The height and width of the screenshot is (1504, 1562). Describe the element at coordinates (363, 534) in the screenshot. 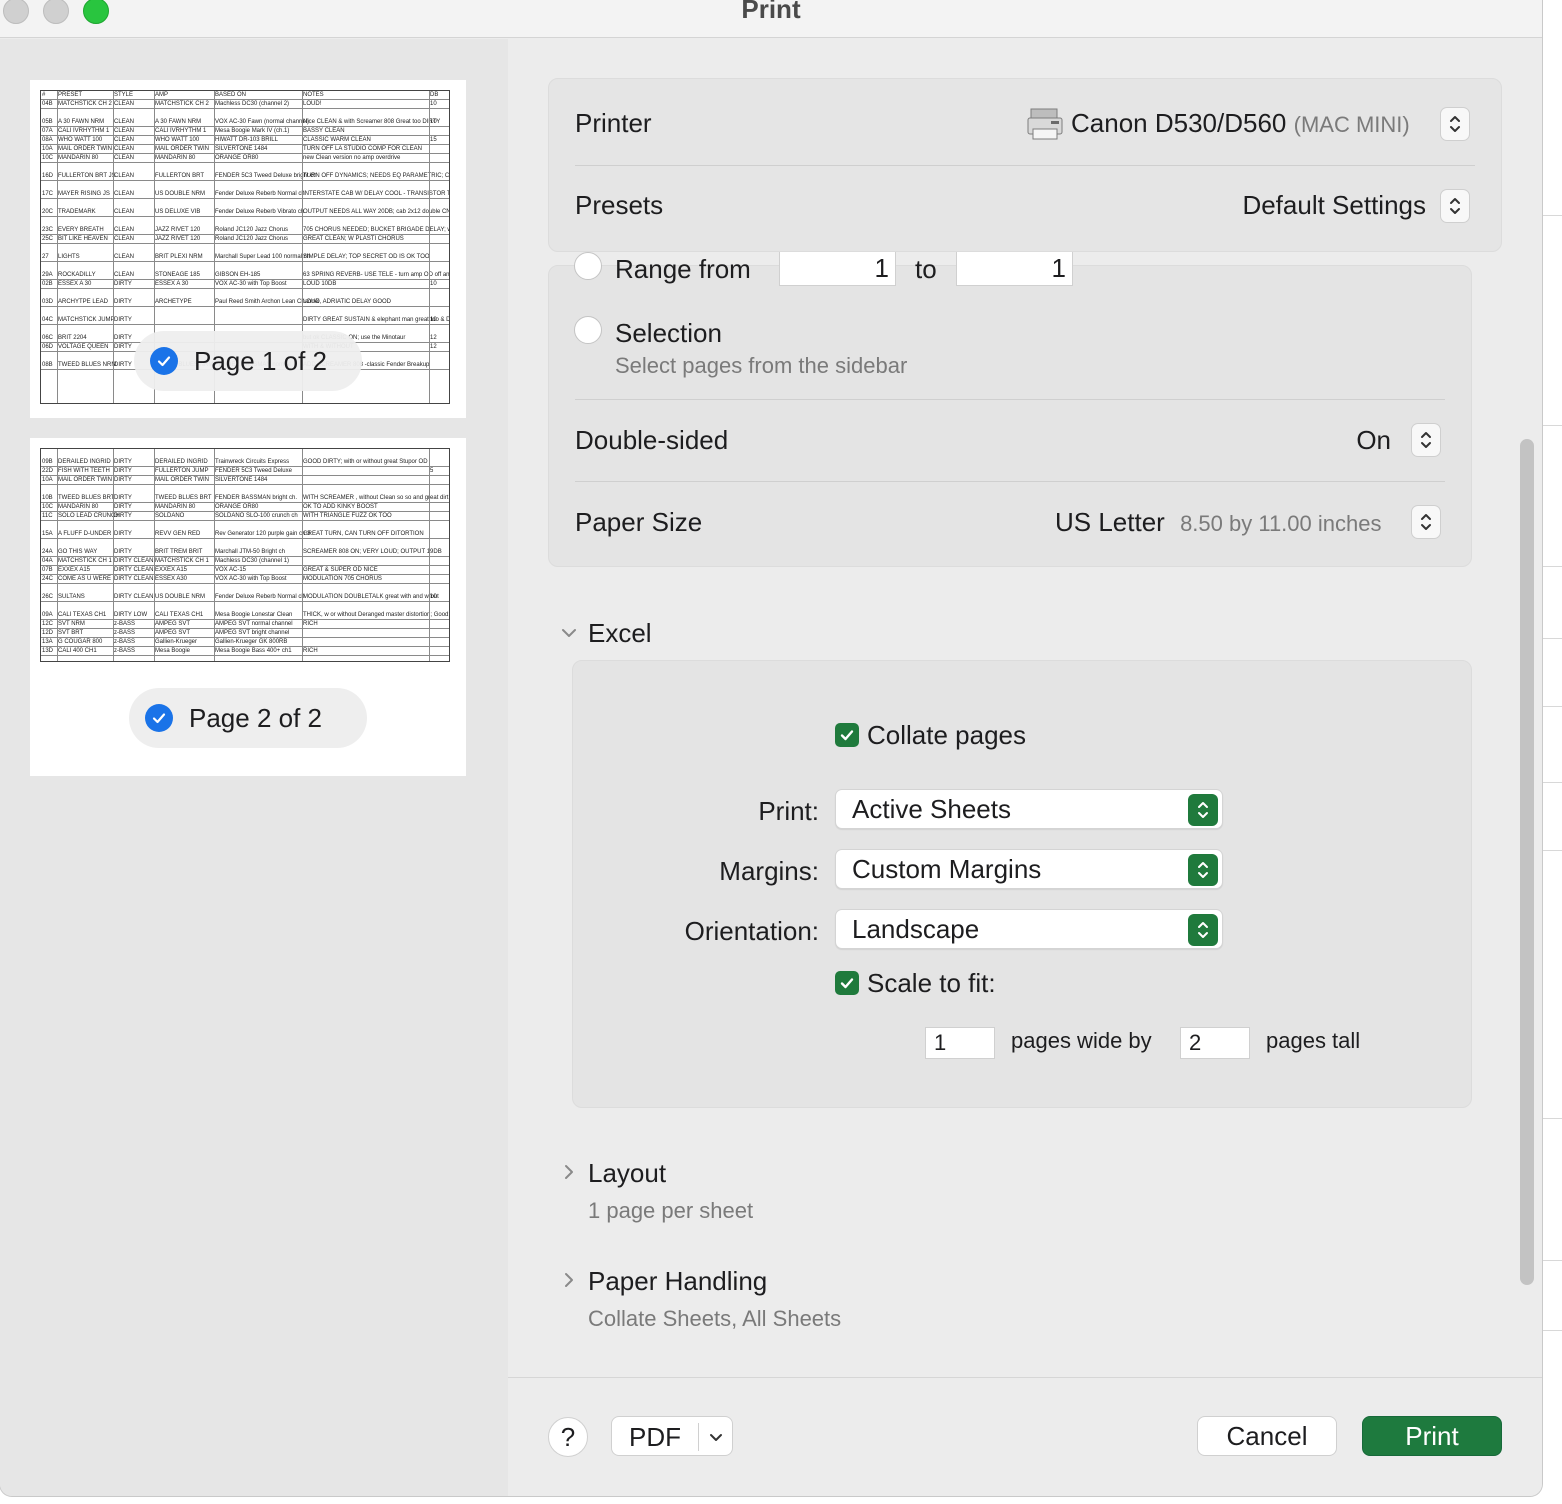

I see `sheet-cell: GREAT TURN, CAN TURN OFF DITORTION` at that location.